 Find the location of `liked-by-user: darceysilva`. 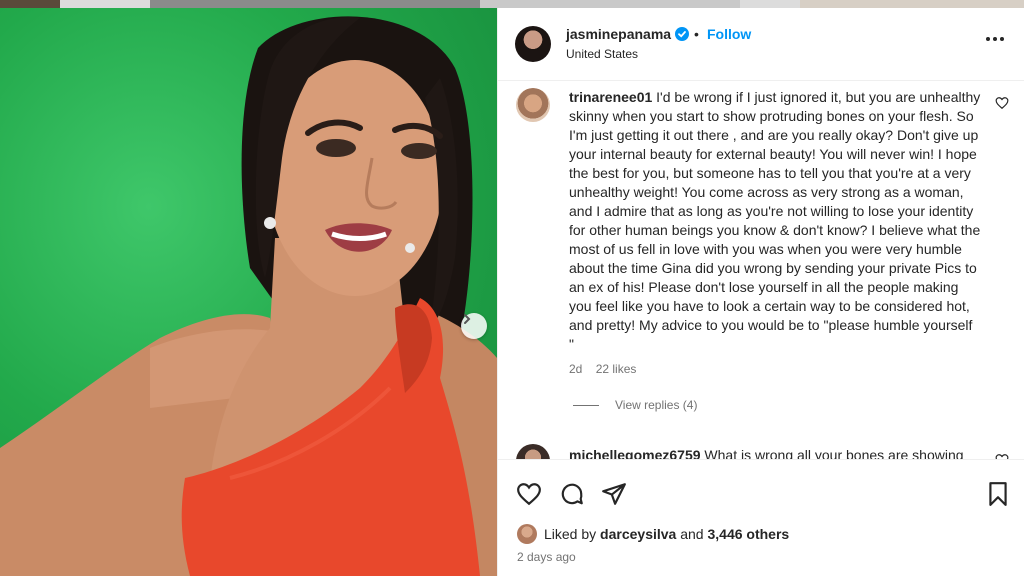

liked-by-user: darceysilva is located at coordinates (638, 534).